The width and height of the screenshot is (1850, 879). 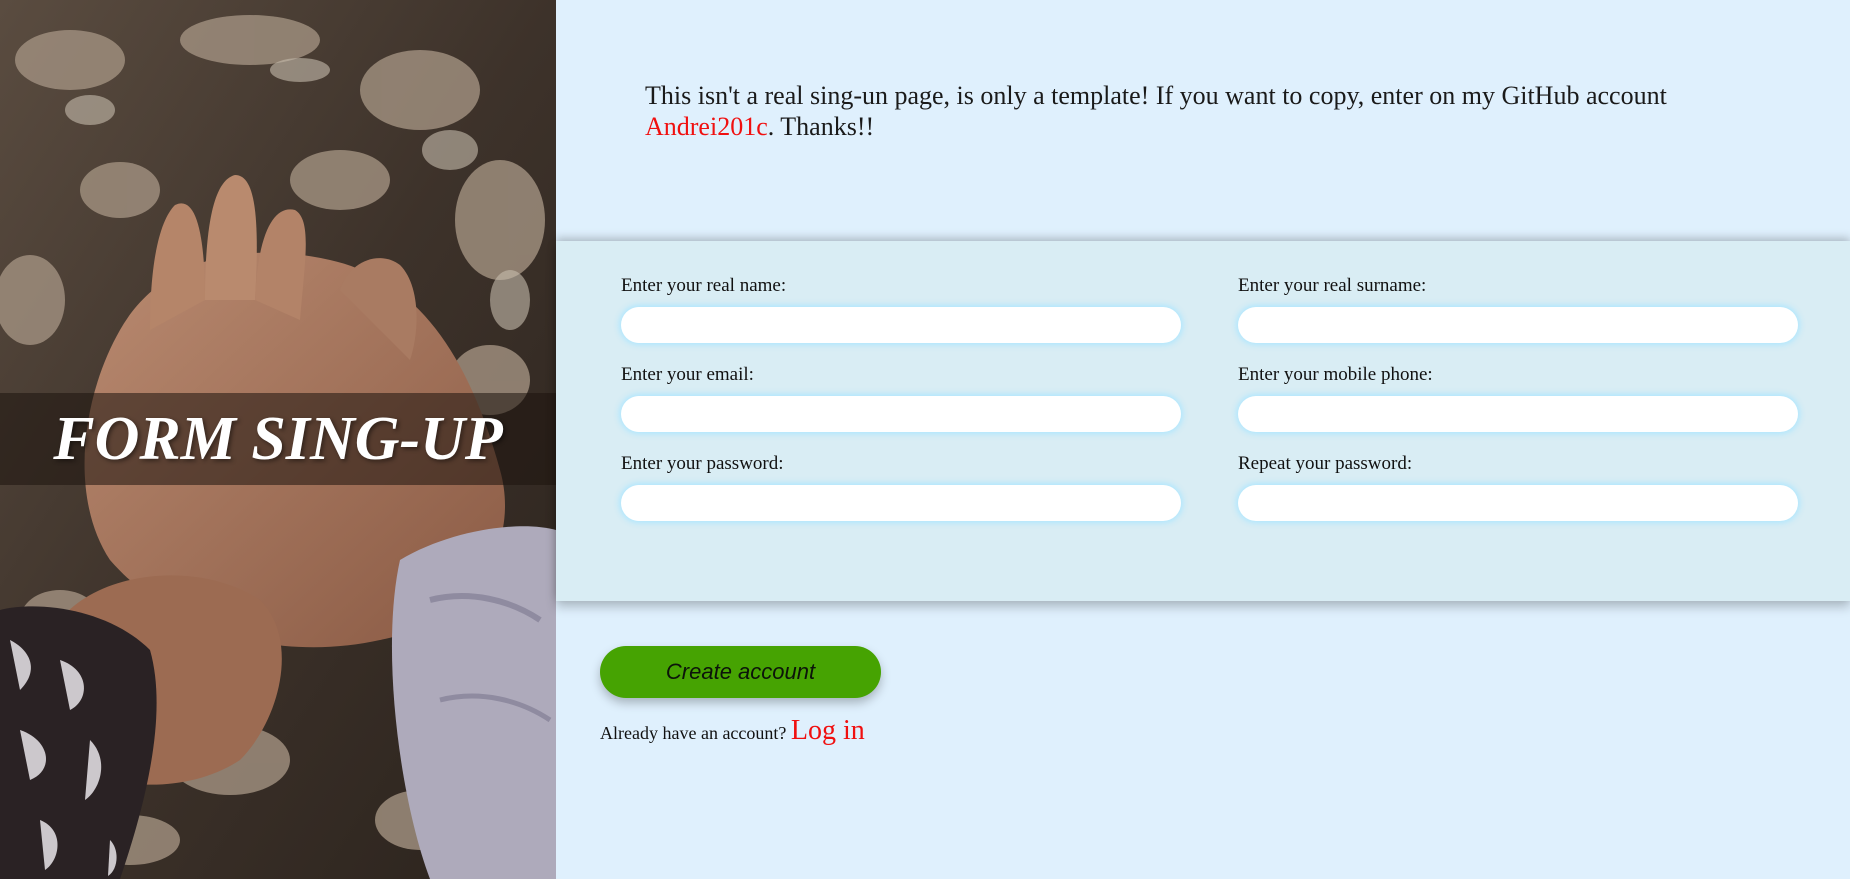 What do you see at coordinates (828, 730) in the screenshot?
I see `login-link: Log in` at bounding box center [828, 730].